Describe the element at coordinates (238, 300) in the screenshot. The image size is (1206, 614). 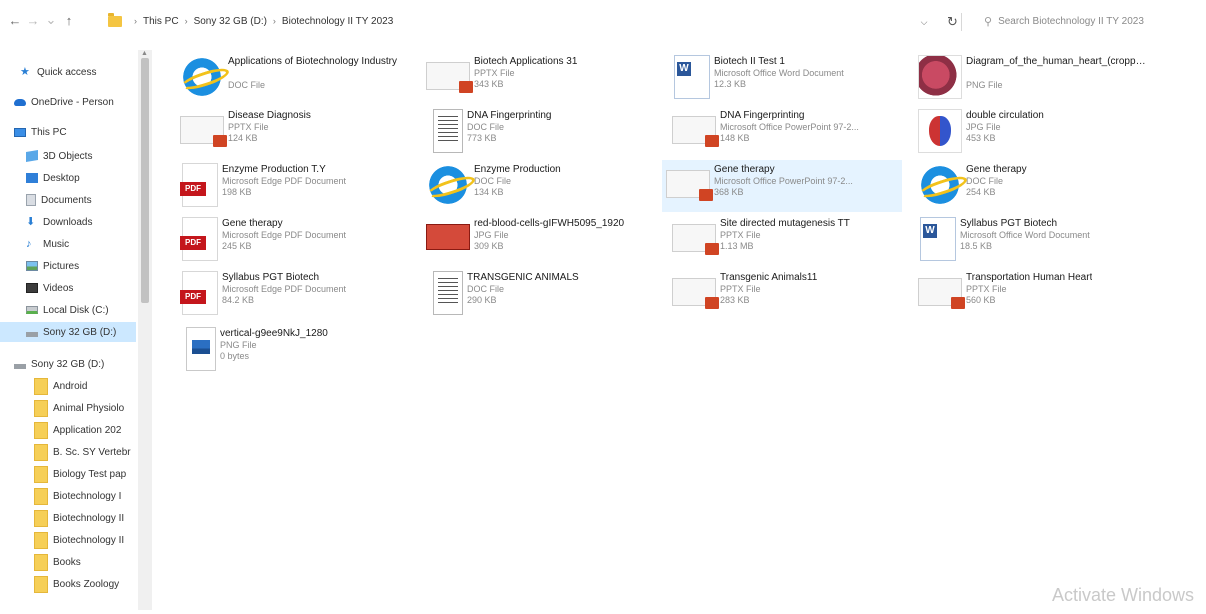
I see `file-size: 84.2 KB` at that location.